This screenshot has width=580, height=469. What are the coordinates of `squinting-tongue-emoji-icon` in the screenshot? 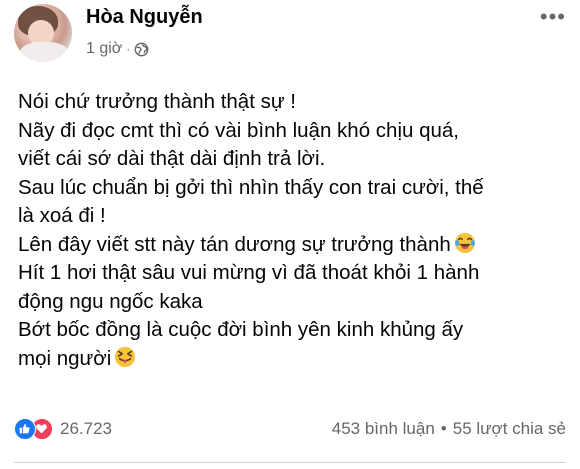 It's located at (125, 356).